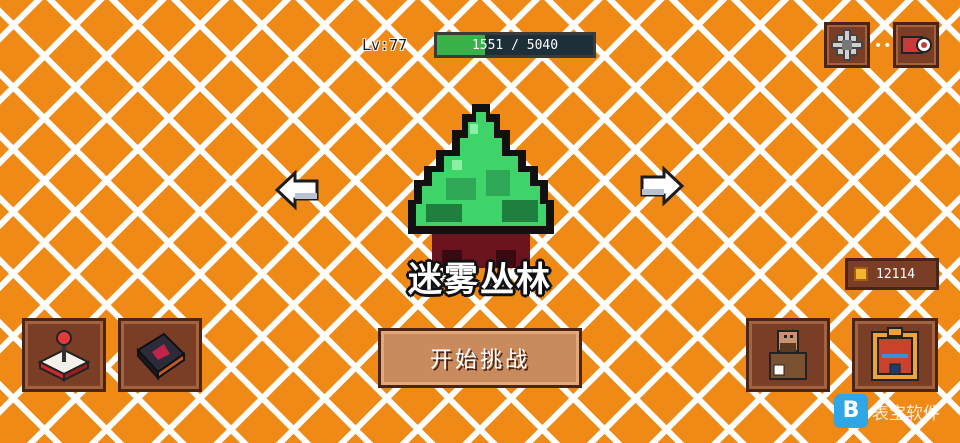 This screenshot has width=960, height=443. I want to click on prev-stage-button, so click(298, 190).